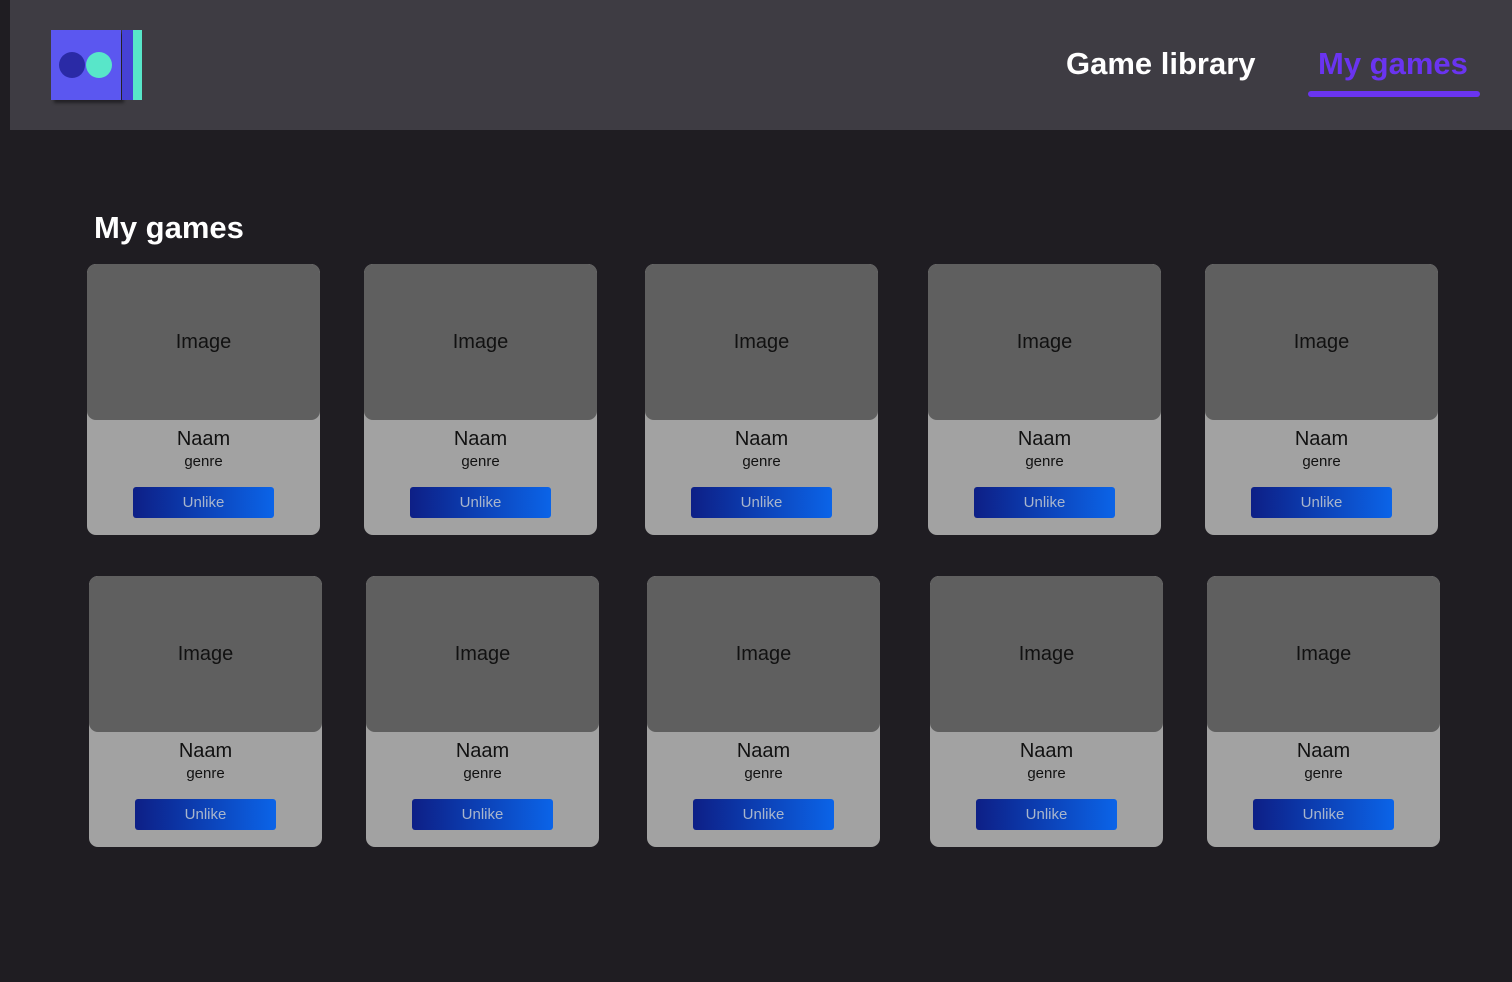 The width and height of the screenshot is (1512, 982). Describe the element at coordinates (1161, 64) in the screenshot. I see `nav-game-library: Game library` at that location.